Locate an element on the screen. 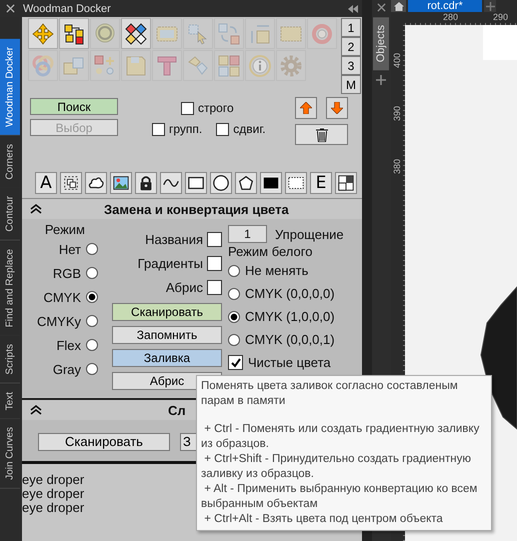  side-tab: Contour is located at coordinates (10, 215).